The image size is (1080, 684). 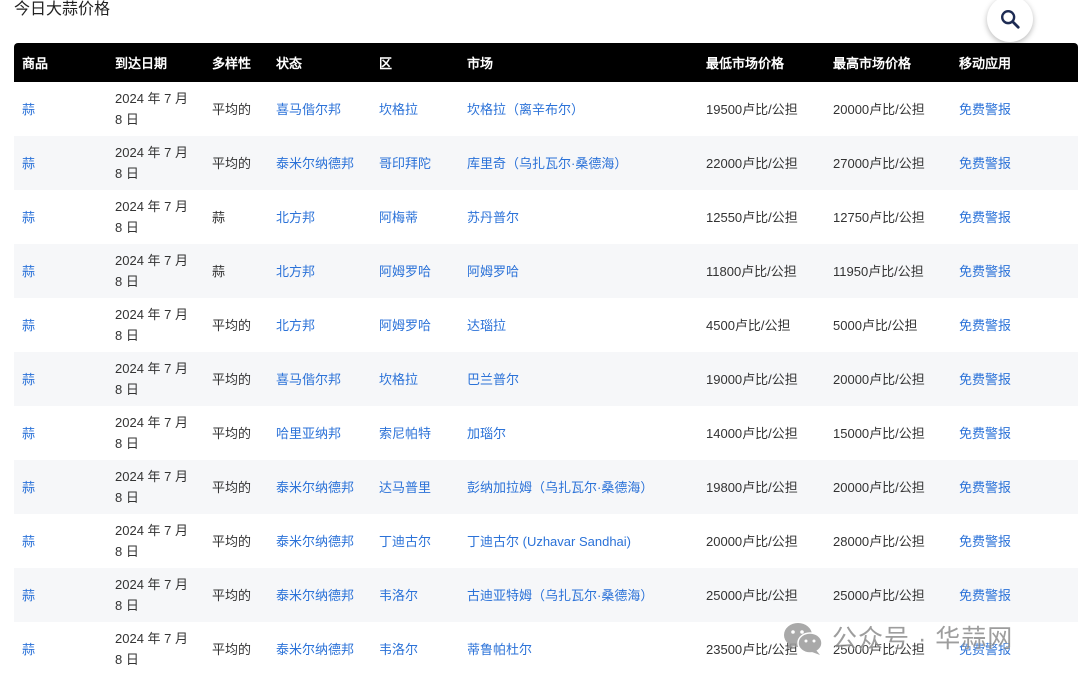 I want to click on market-link: 巴兰普尔, so click(x=493, y=379).